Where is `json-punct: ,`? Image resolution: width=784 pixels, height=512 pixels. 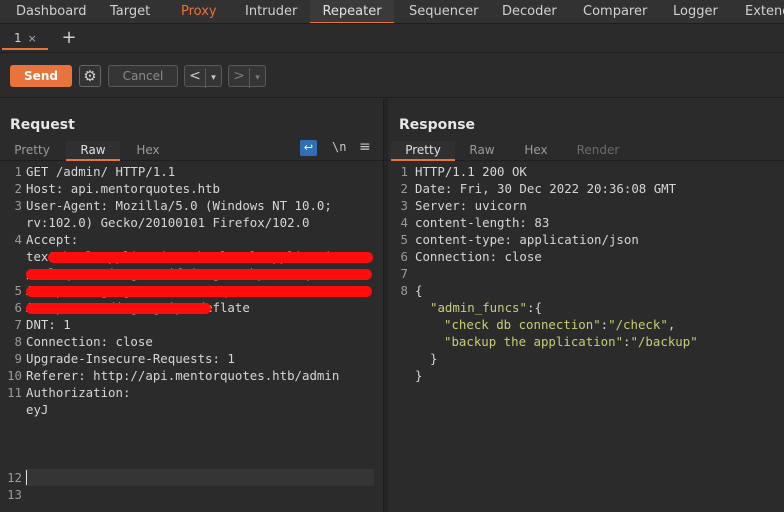 json-punct: , is located at coordinates (671, 324).